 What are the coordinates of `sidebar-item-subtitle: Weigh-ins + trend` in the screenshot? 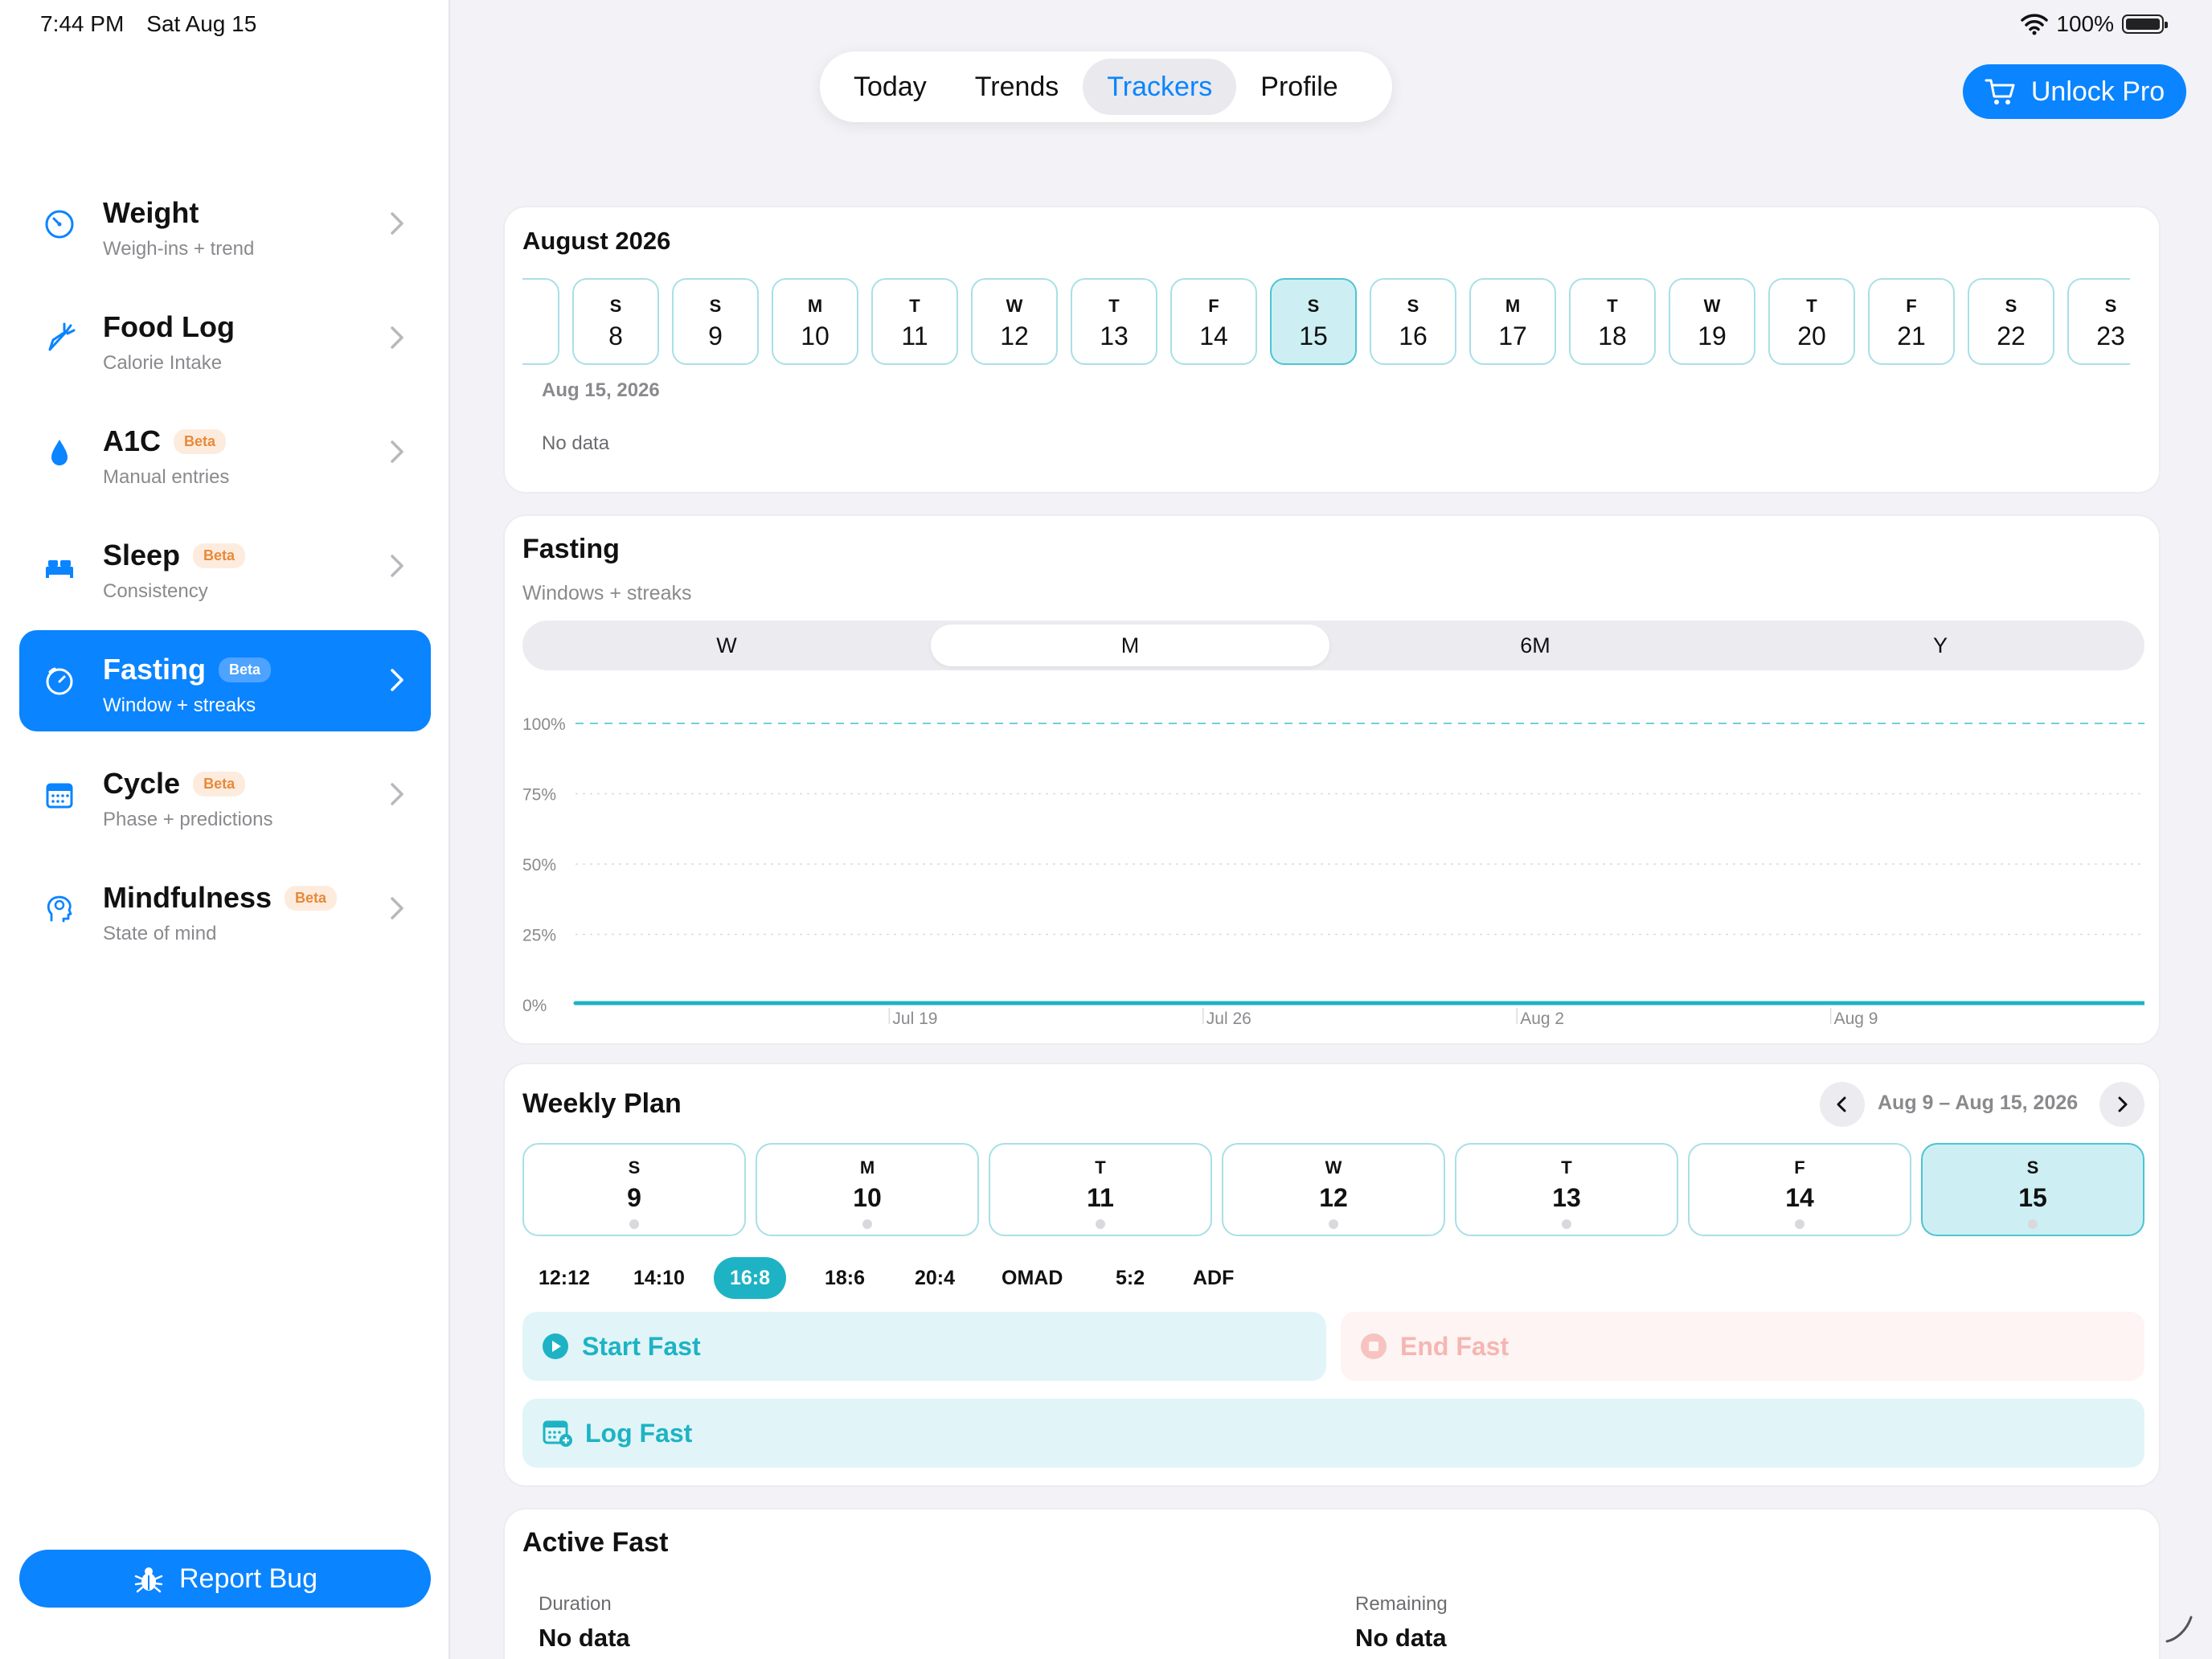 It's located at (179, 249).